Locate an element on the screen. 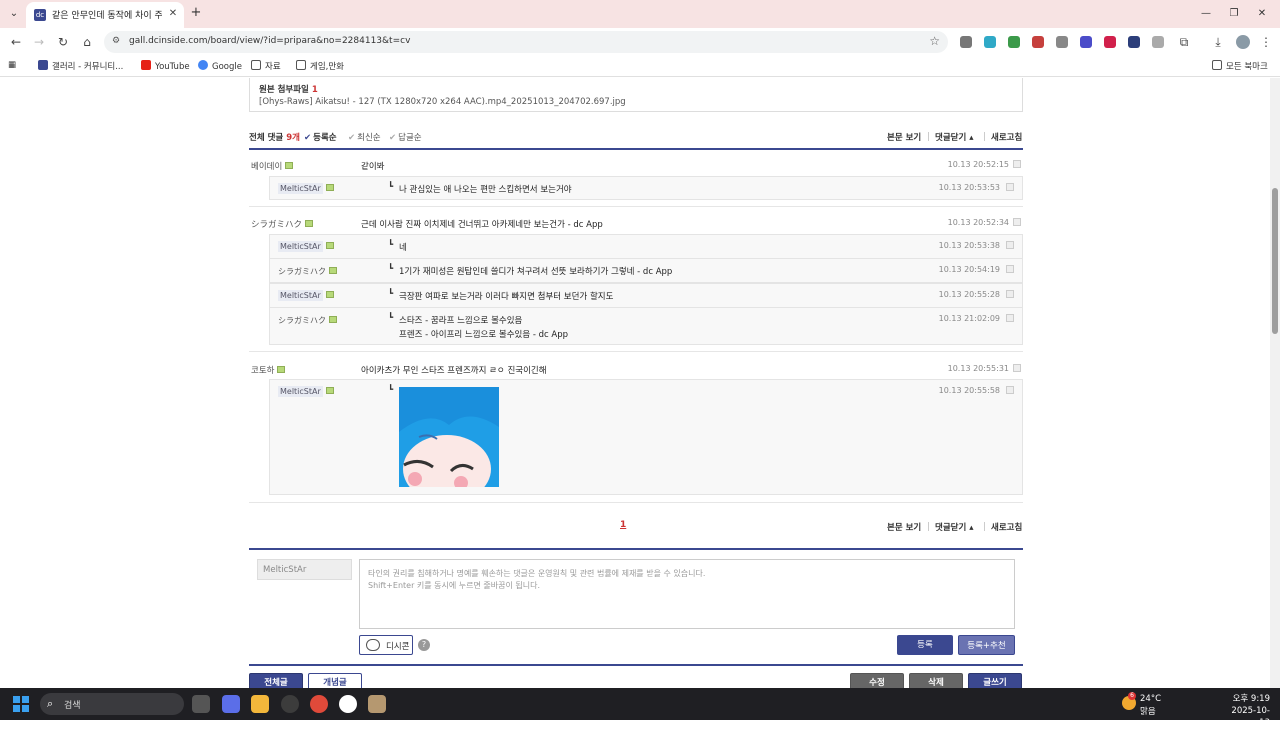  comment-nick: シラガミハク is located at coordinates (282, 224).